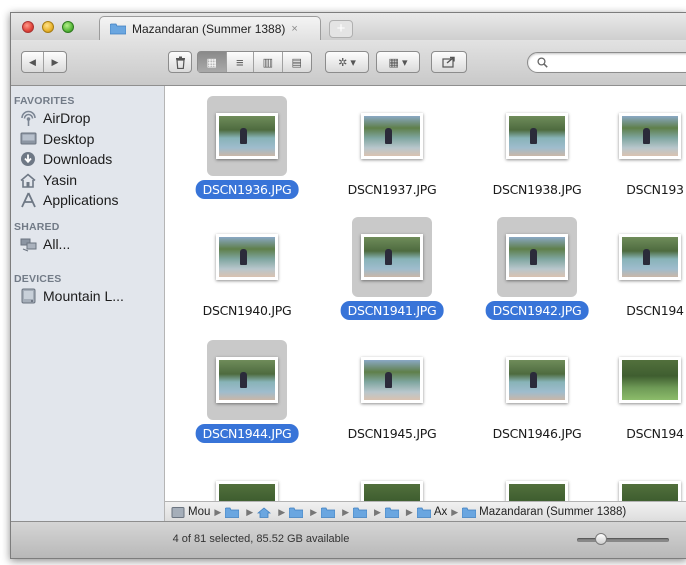 This screenshot has width=686, height=565. Describe the element at coordinates (247, 272) in the screenshot. I see `file-item: DSCN1940.JPG` at that location.